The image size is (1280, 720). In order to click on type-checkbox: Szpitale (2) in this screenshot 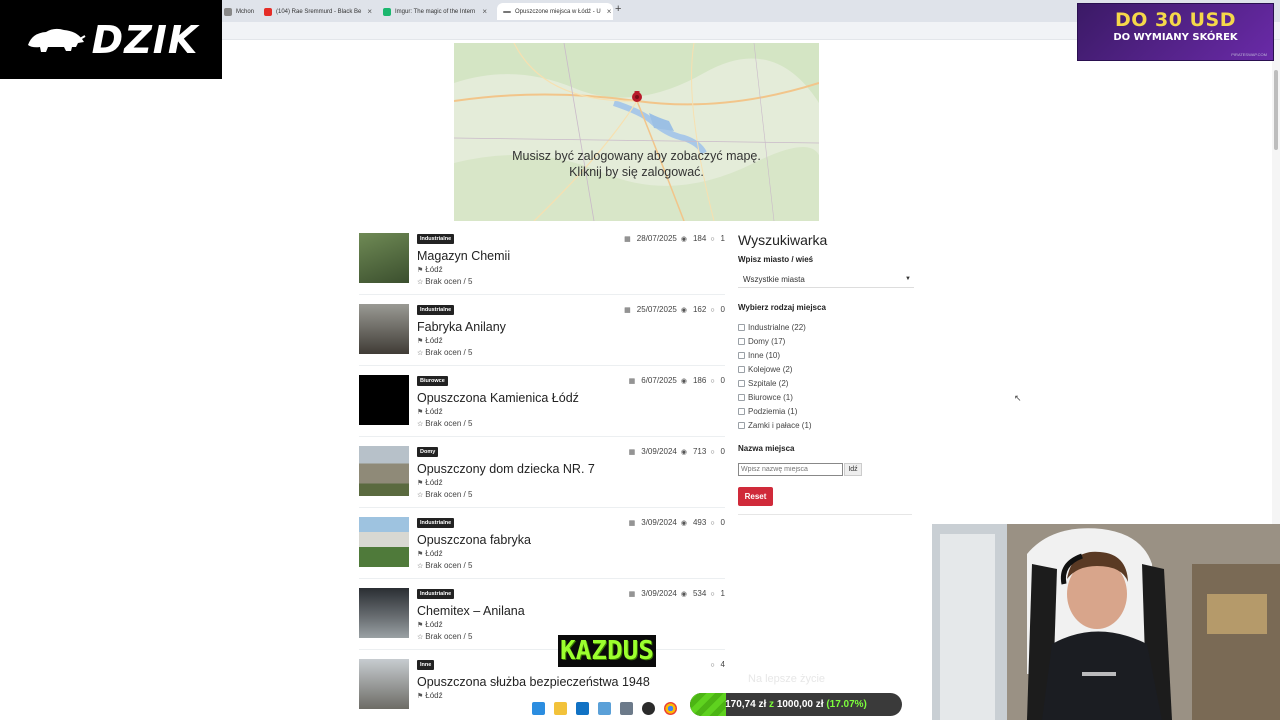, I will do `click(763, 383)`.